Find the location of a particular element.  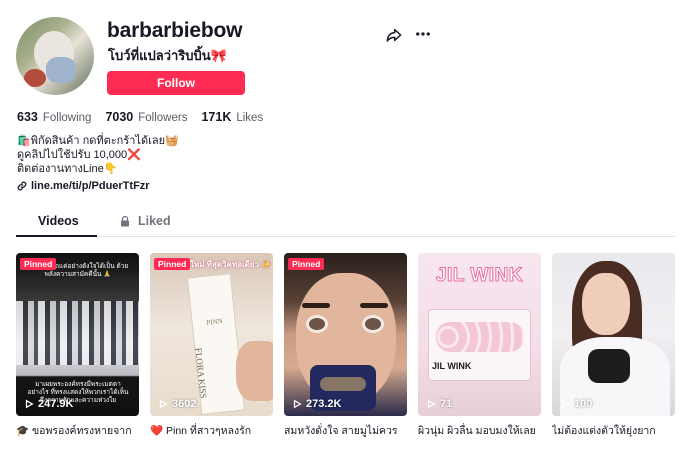

view-count: 3602 is located at coordinates (177, 404).